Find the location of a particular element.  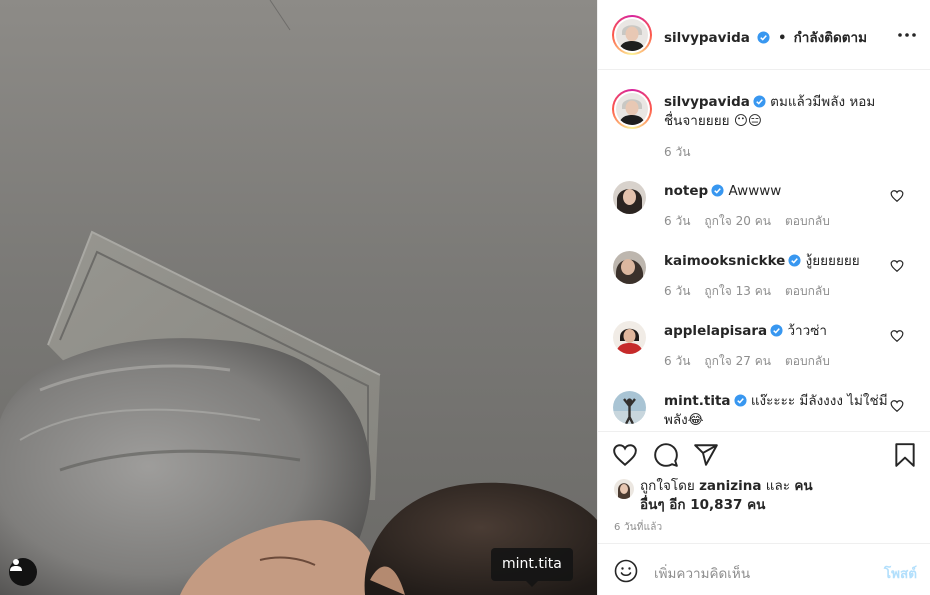

post-header: silvypavida • กำลังติดตาม is located at coordinates (764, 35).